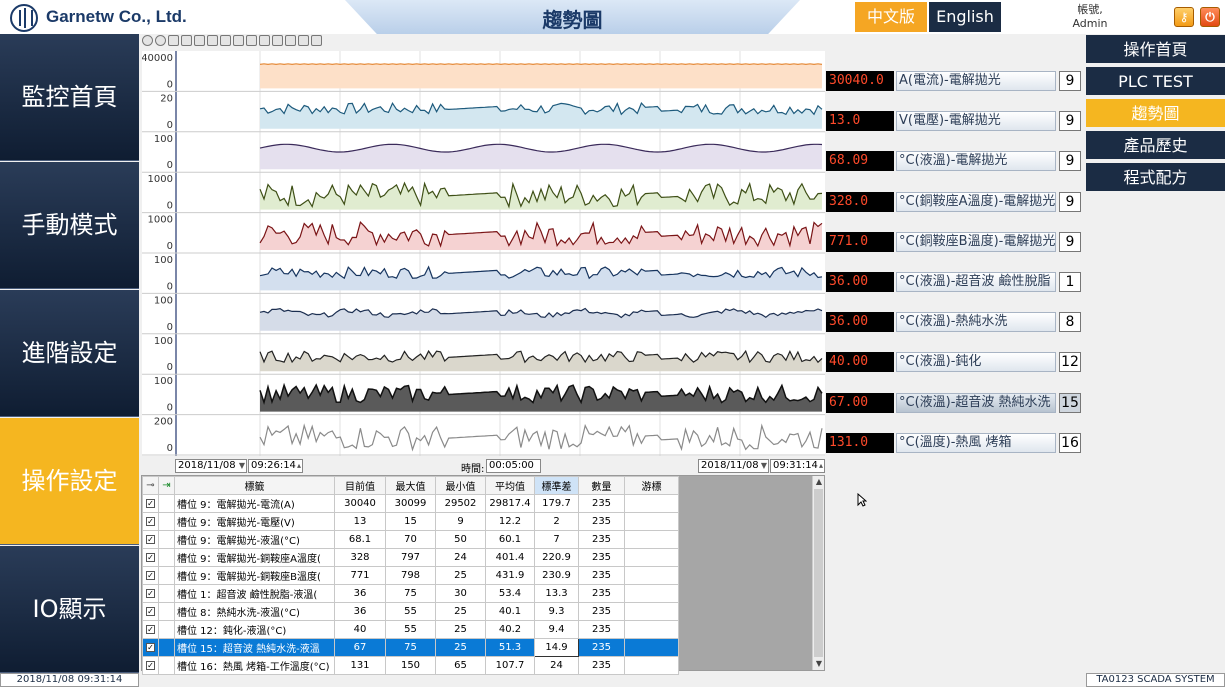  I want to click on end-date-select: 2018/11/08 ▼, so click(733, 466).